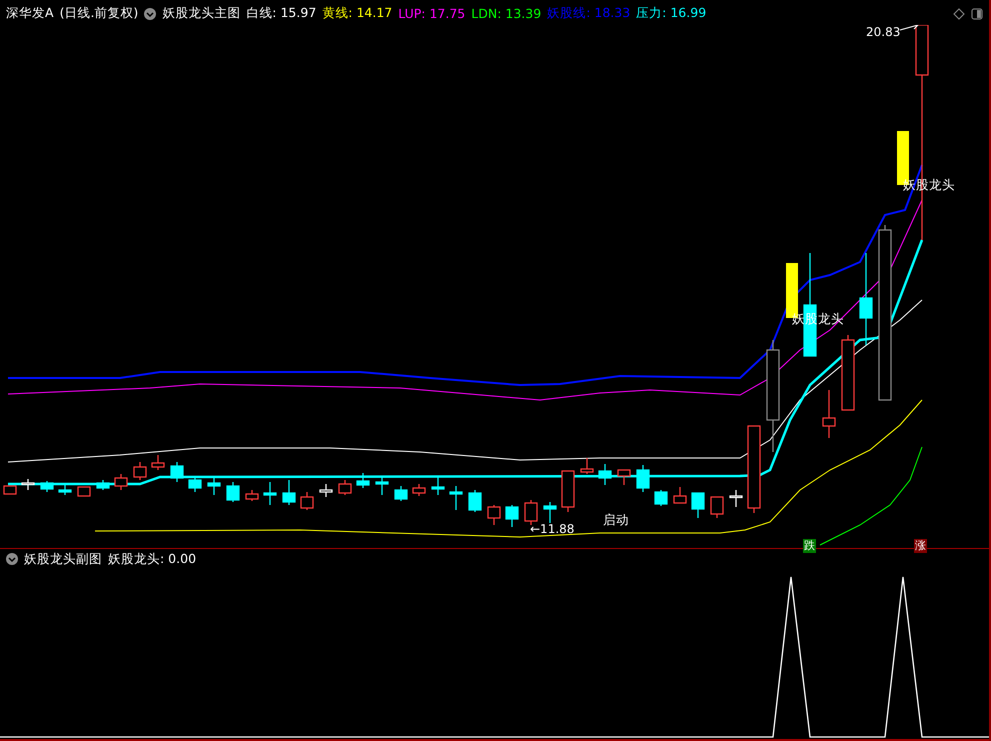  What do you see at coordinates (99, 13) in the screenshot?
I see `period-label: (日线.前复权)` at bounding box center [99, 13].